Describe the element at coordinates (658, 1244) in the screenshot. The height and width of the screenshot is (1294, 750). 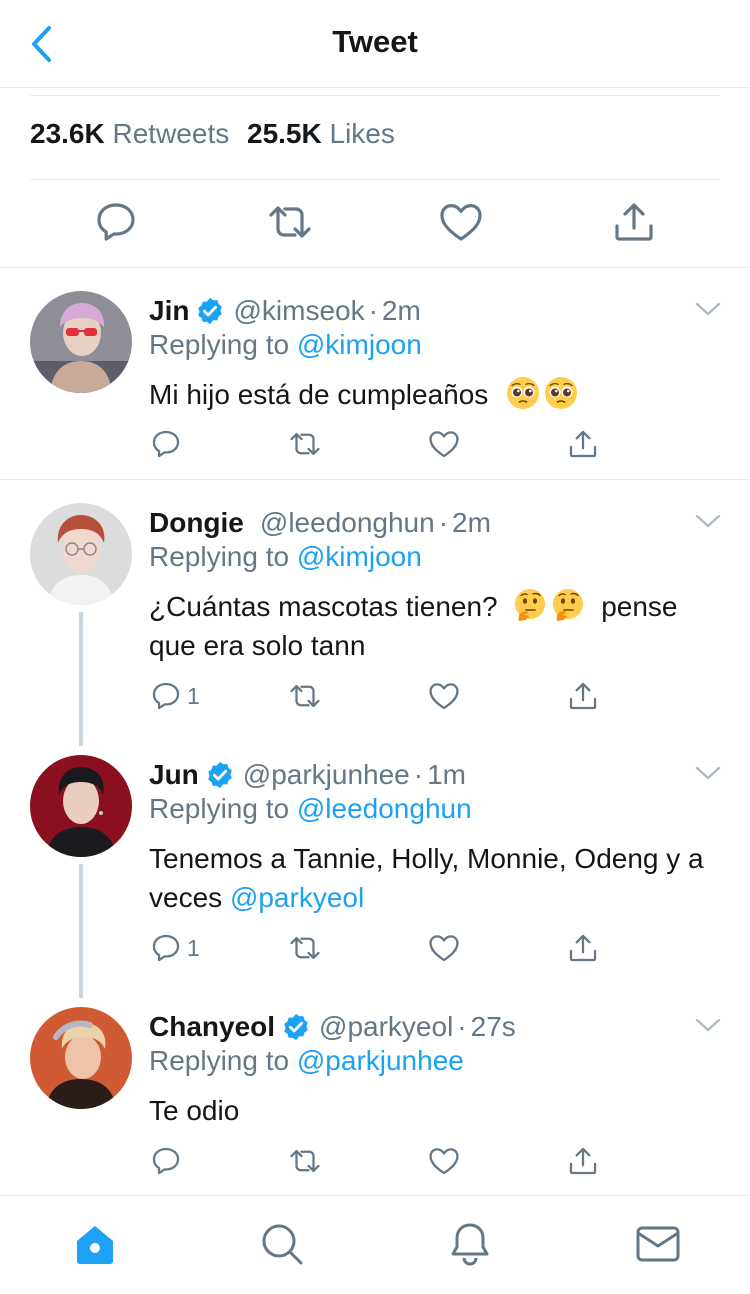
I see `tab-messages` at that location.